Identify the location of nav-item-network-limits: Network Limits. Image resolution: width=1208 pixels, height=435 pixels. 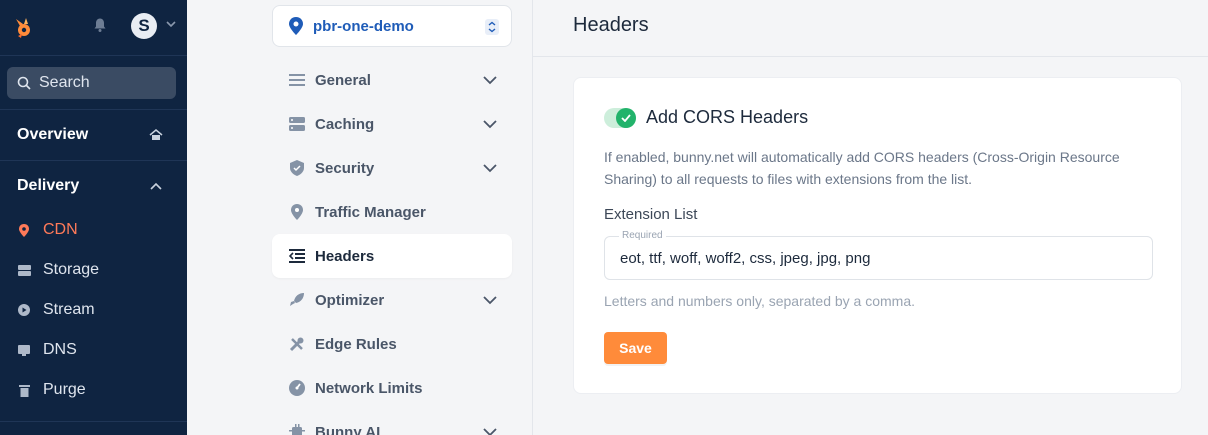
(392, 388).